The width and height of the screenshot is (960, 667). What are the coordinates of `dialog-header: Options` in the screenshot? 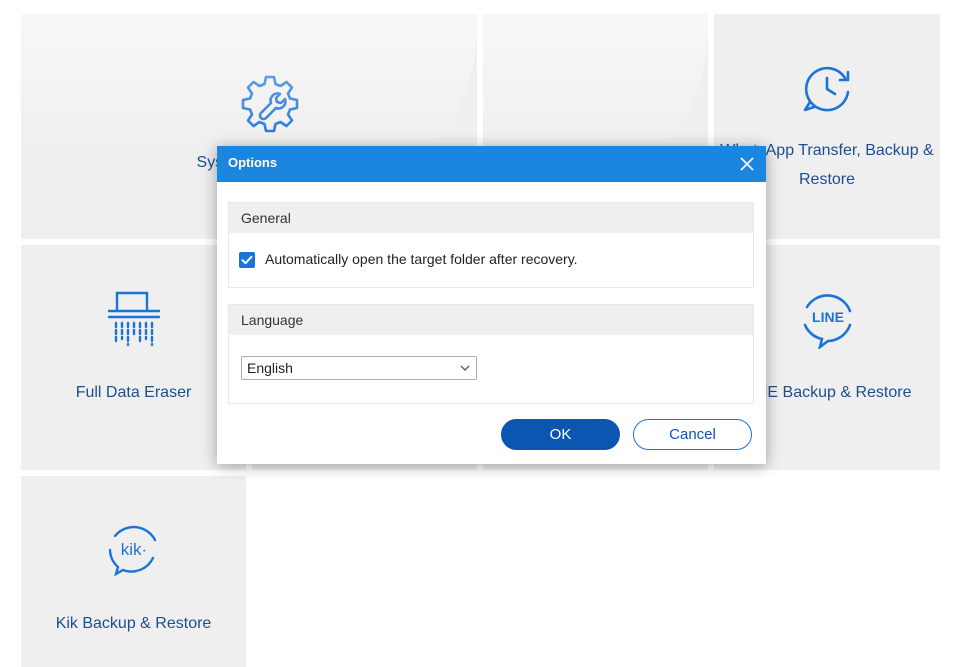 It's located at (491, 164).